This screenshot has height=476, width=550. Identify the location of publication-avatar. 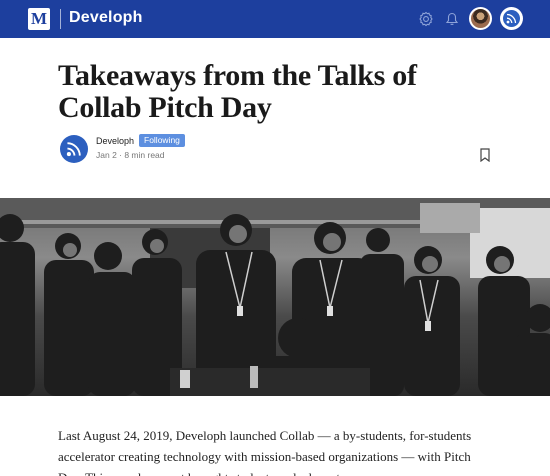
(511, 18).